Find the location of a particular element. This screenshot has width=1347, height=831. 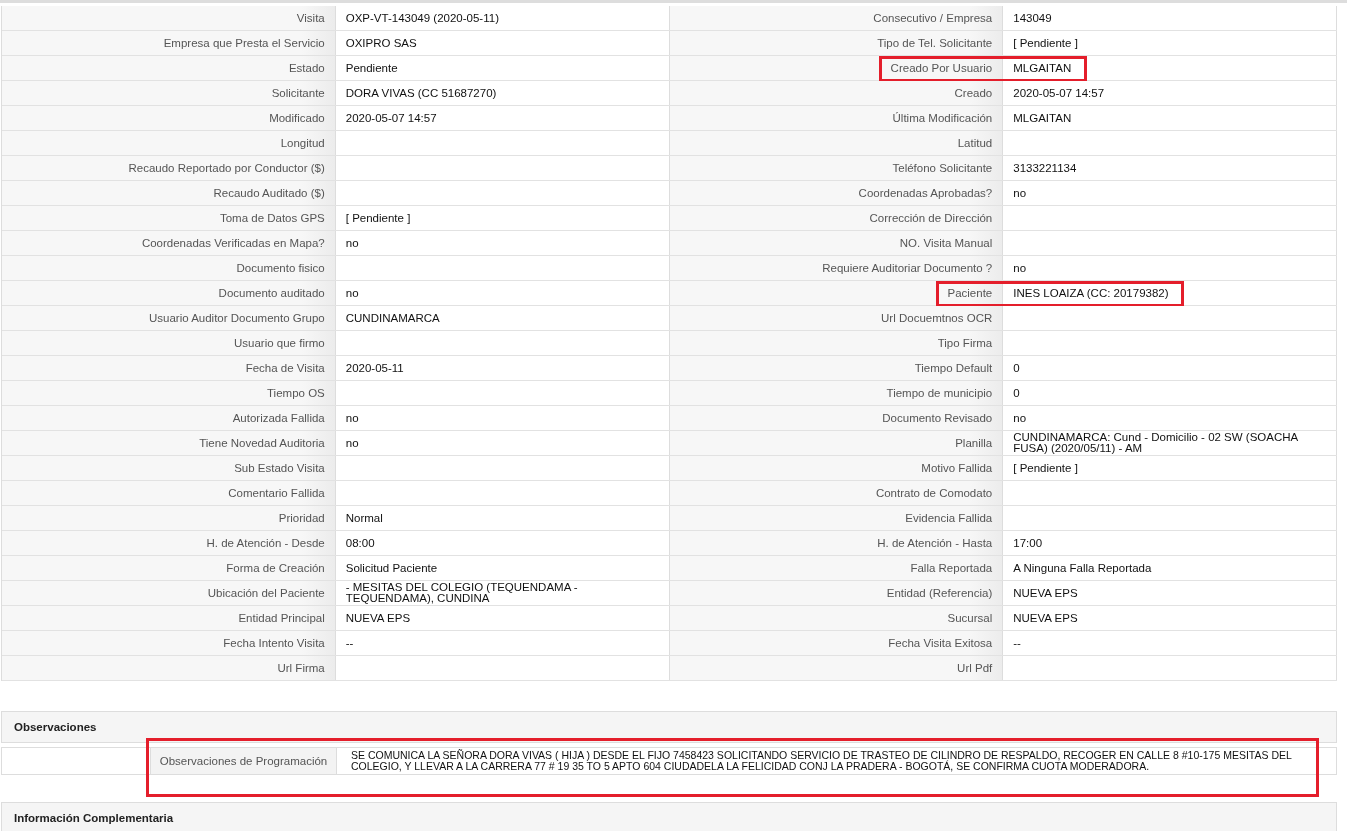

field-label-cell: Evidencia Fallida is located at coordinates (836, 518).